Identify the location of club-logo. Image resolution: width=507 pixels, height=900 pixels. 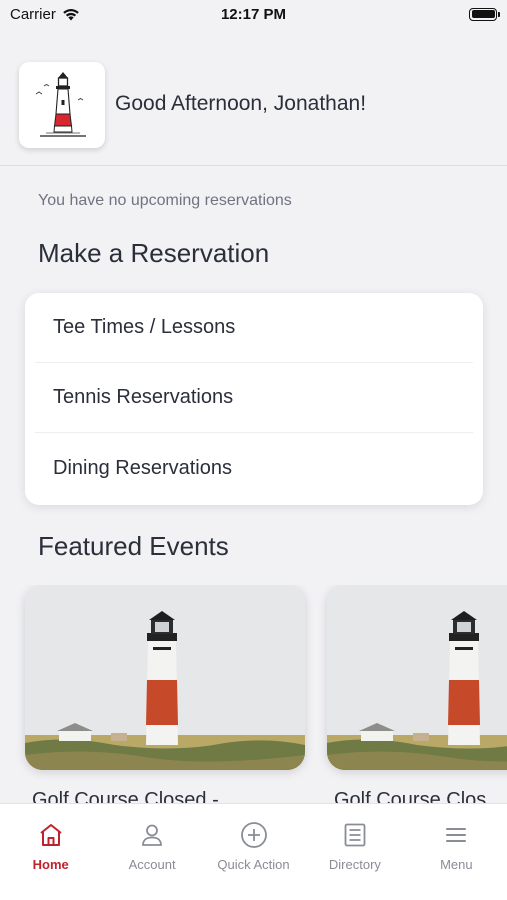
(62, 105).